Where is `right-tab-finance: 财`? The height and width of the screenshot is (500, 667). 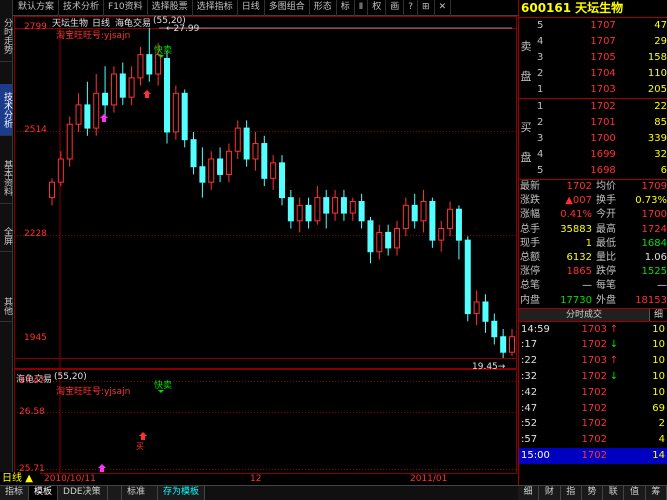
right-tab-finance: 财 is located at coordinates (550, 493).